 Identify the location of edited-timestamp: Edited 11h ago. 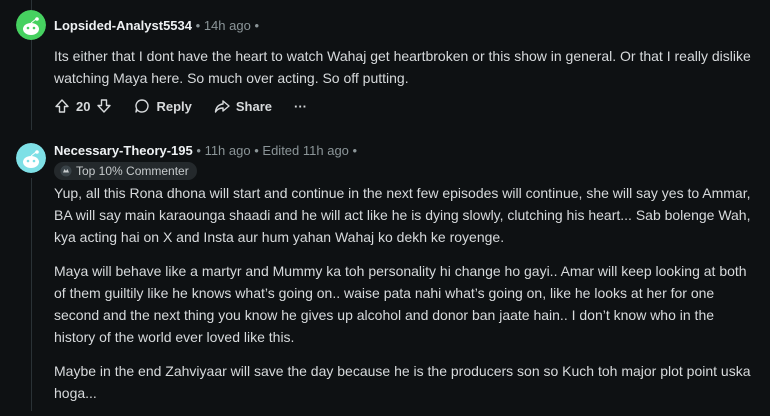
(305, 150).